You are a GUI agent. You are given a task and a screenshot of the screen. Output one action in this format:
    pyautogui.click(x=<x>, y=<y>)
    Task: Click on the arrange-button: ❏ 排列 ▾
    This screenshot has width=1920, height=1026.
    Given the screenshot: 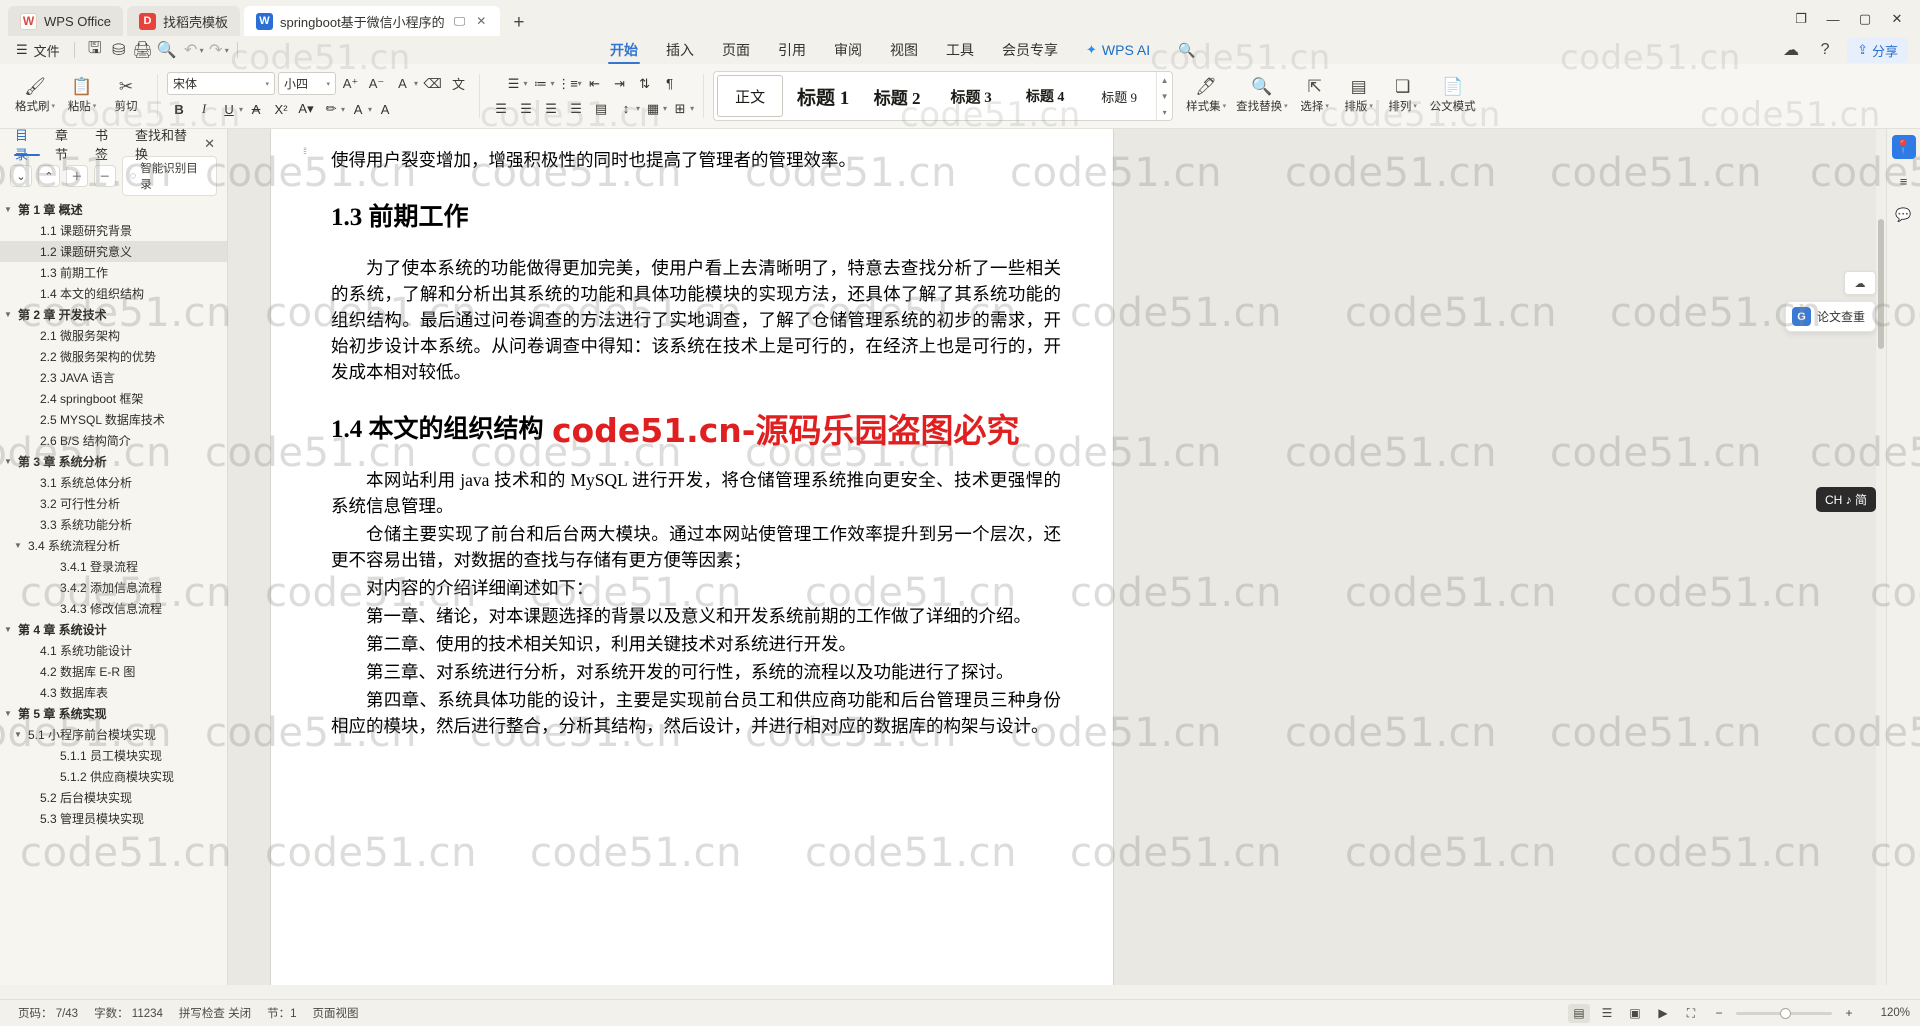 What is the action you would take?
    pyautogui.click(x=1403, y=96)
    